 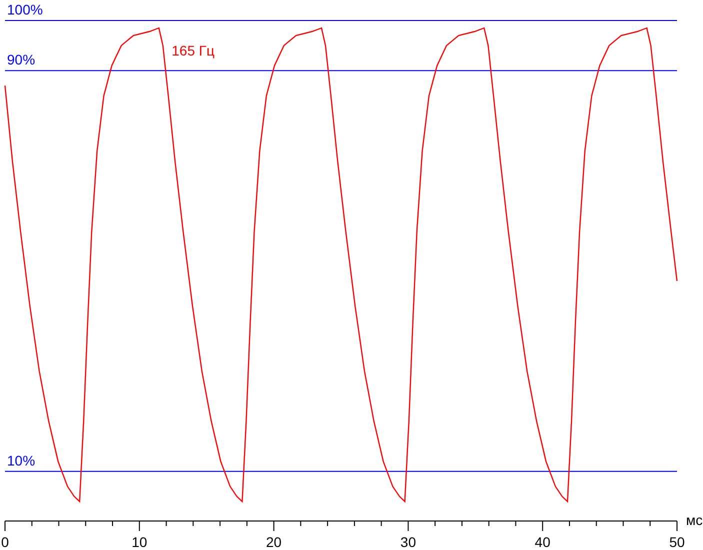 I want to click on axis-title: мс, so click(x=694, y=520).